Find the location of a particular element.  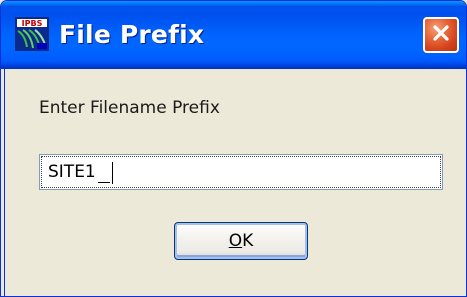

text-caret-underline is located at coordinates (103, 182).